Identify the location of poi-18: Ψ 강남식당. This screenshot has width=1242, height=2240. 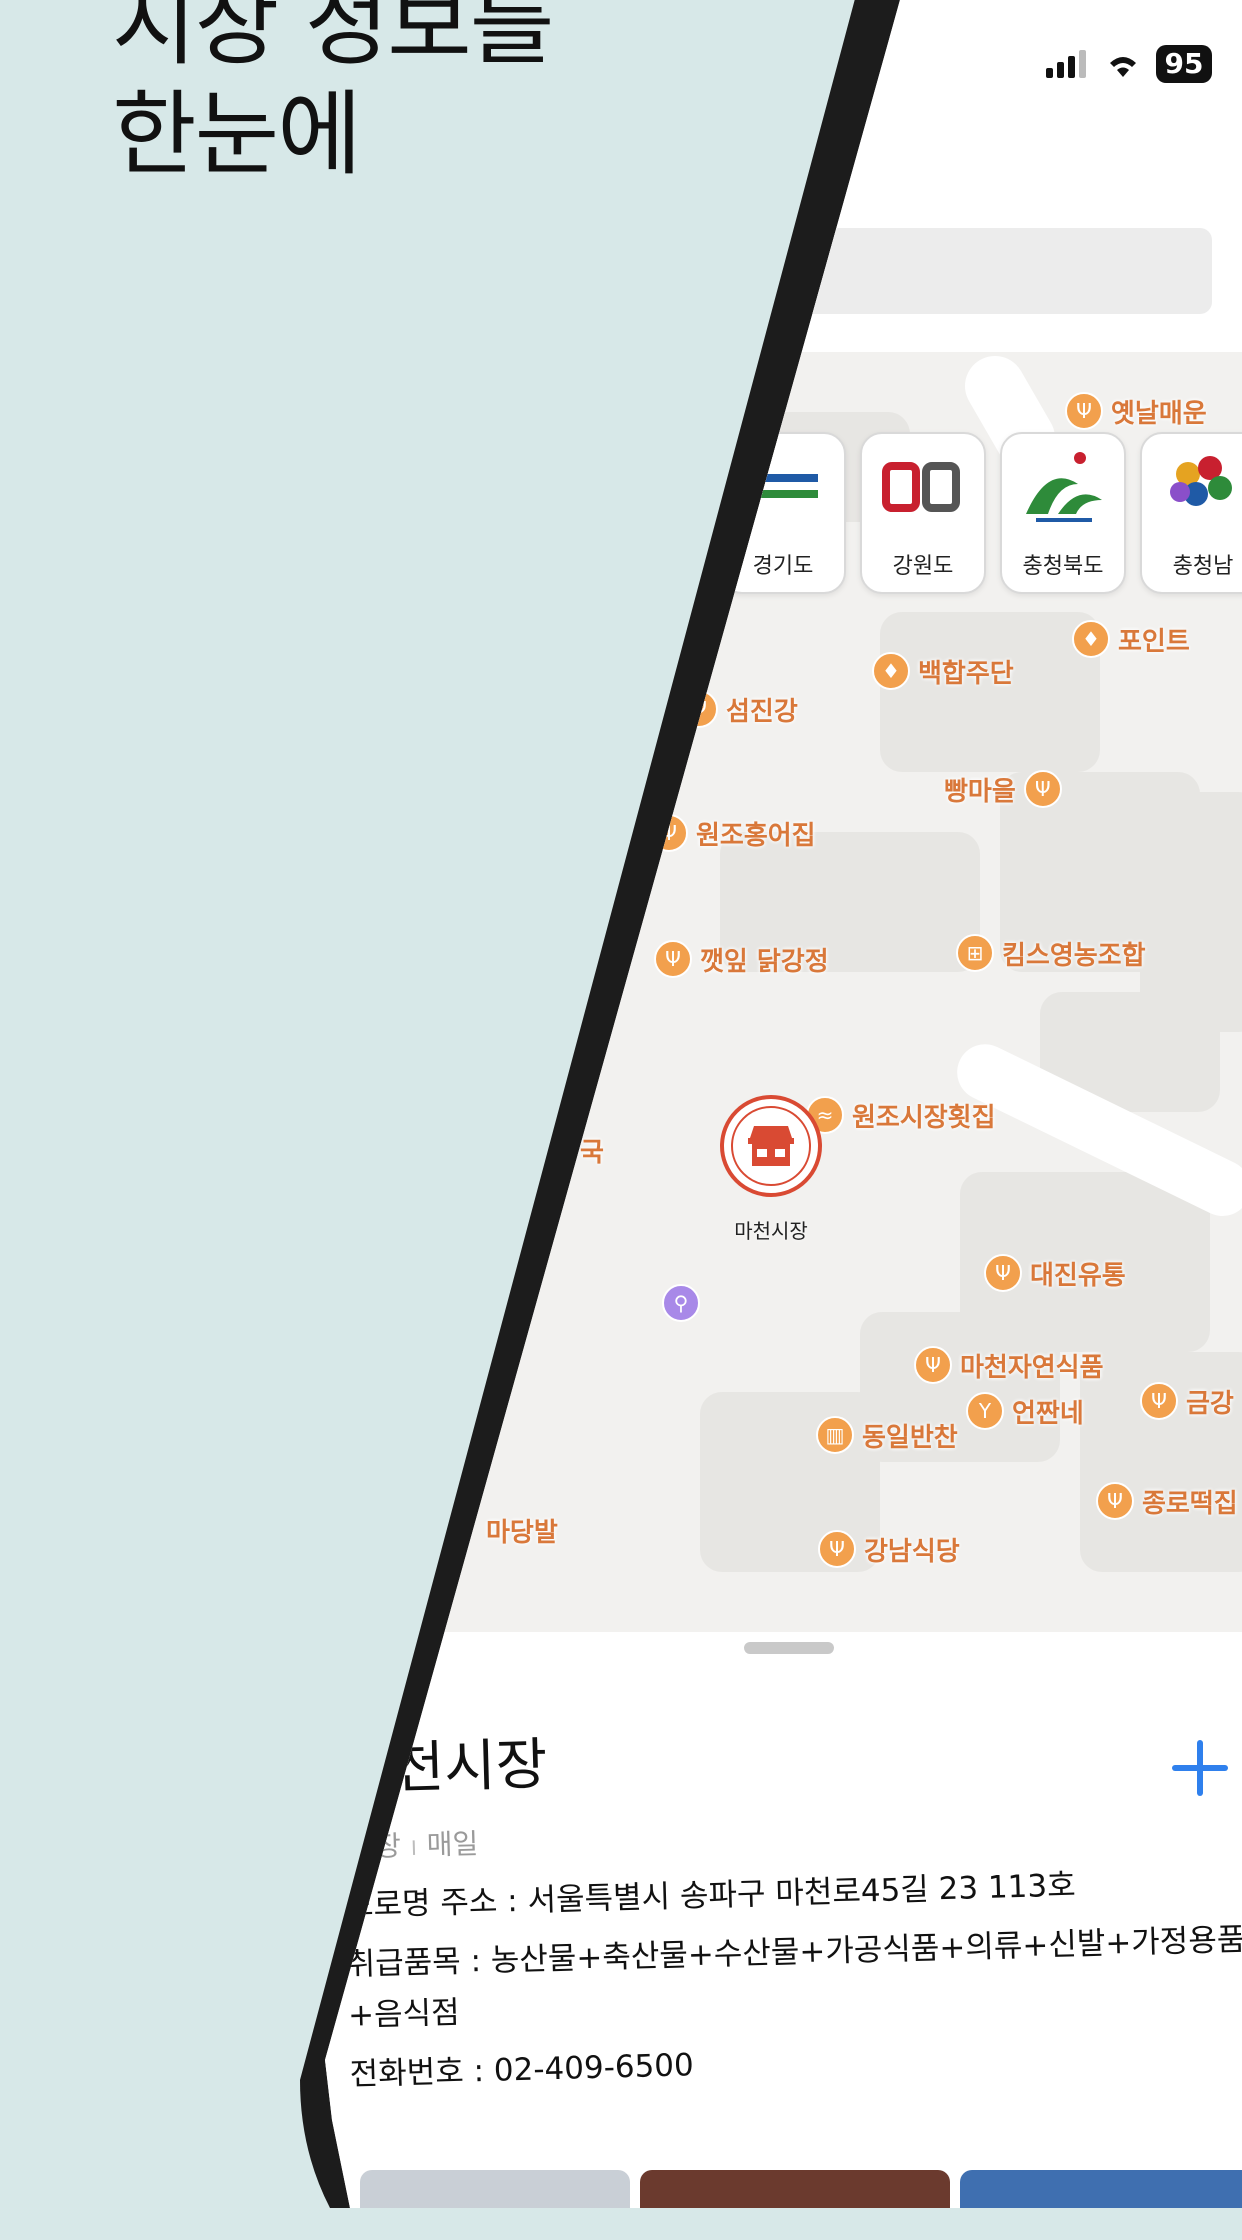
(889, 1549).